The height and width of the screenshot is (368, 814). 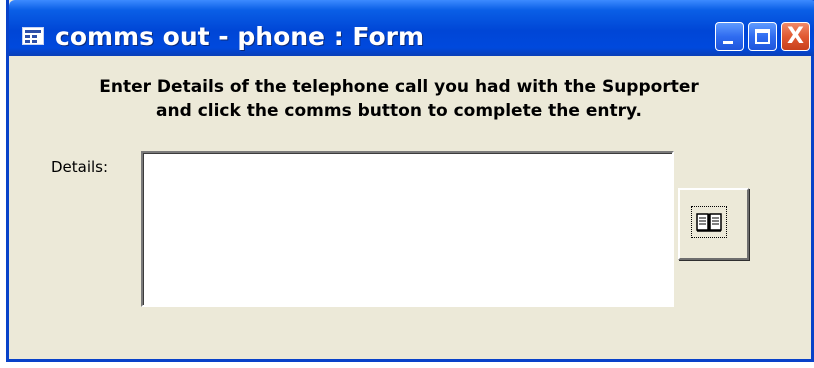 I want to click on close-button: X, so click(x=795, y=36).